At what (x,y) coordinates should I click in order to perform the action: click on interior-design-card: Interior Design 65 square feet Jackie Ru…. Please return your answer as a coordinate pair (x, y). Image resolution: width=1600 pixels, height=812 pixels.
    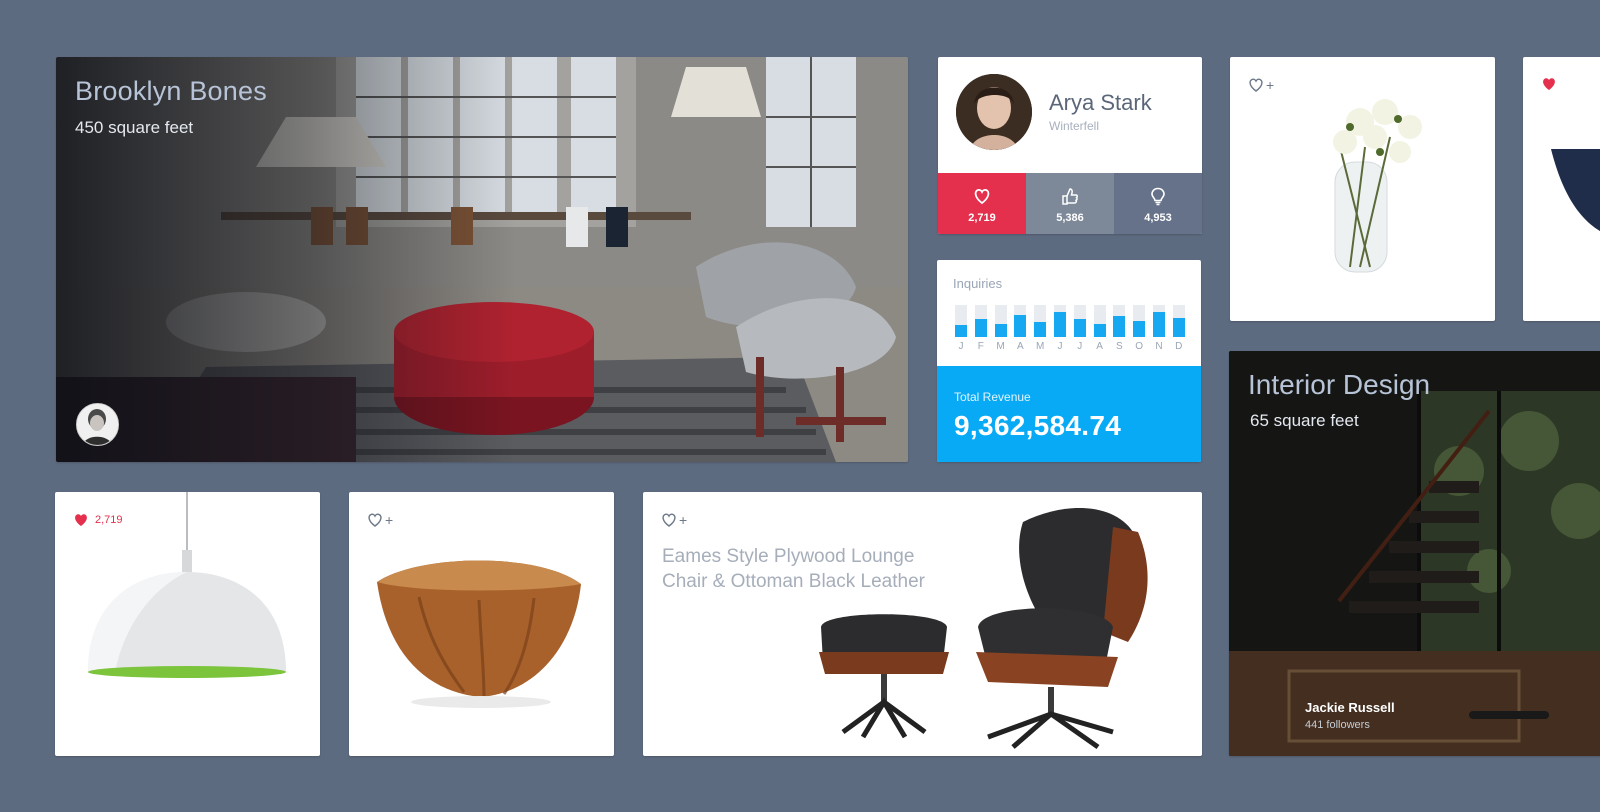
    Looking at the image, I should click on (1414, 553).